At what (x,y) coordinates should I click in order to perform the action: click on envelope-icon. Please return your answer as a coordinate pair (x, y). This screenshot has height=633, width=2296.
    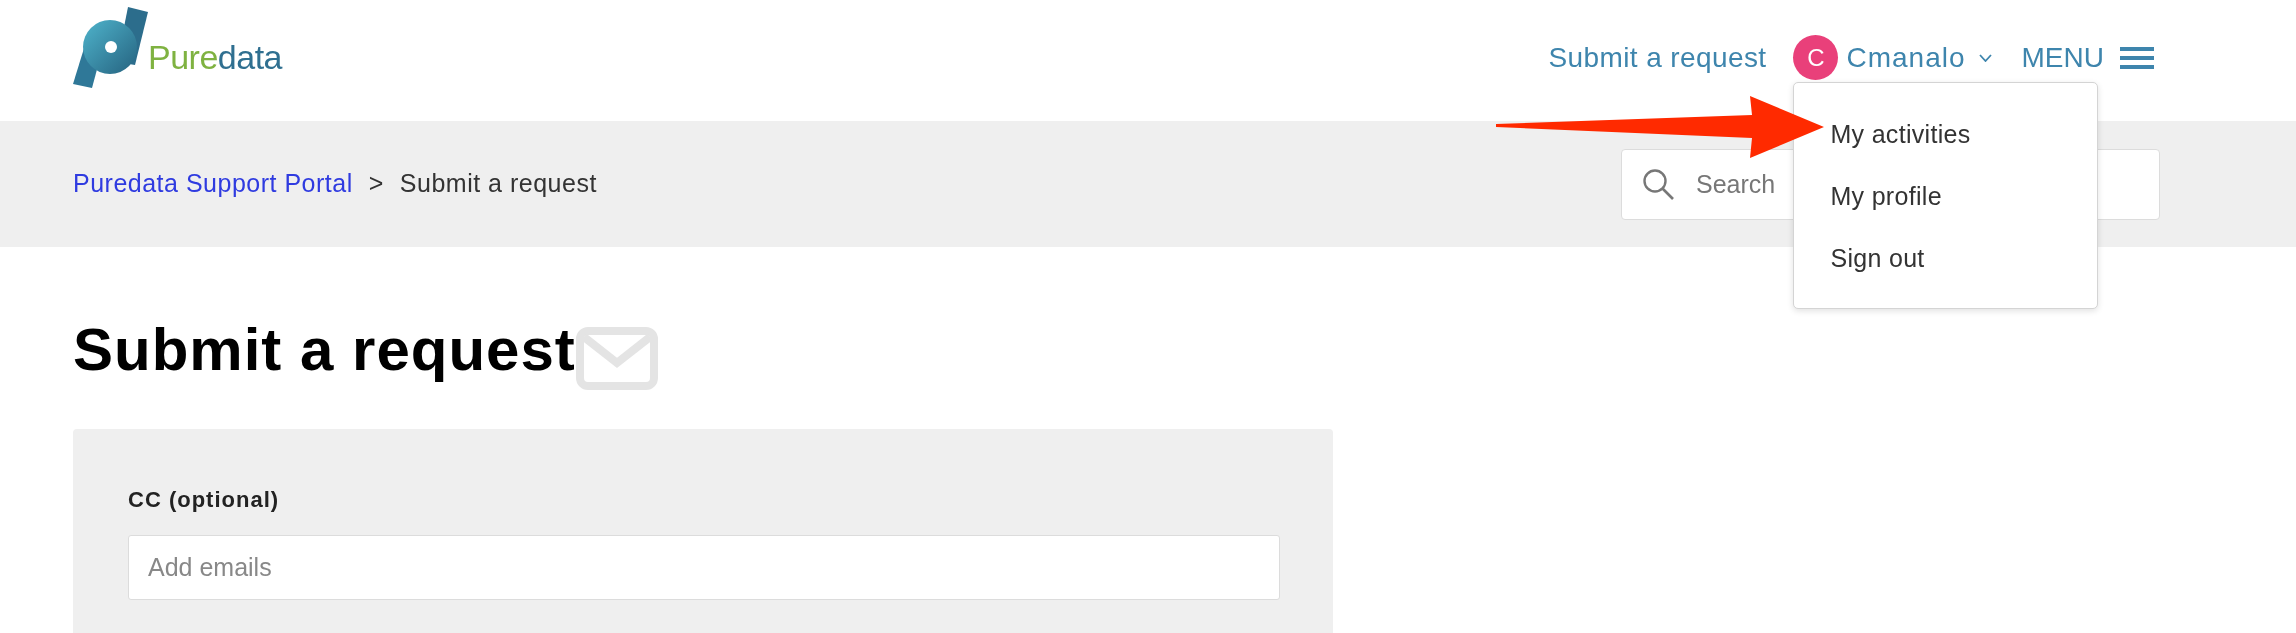
    Looking at the image, I should click on (616, 358).